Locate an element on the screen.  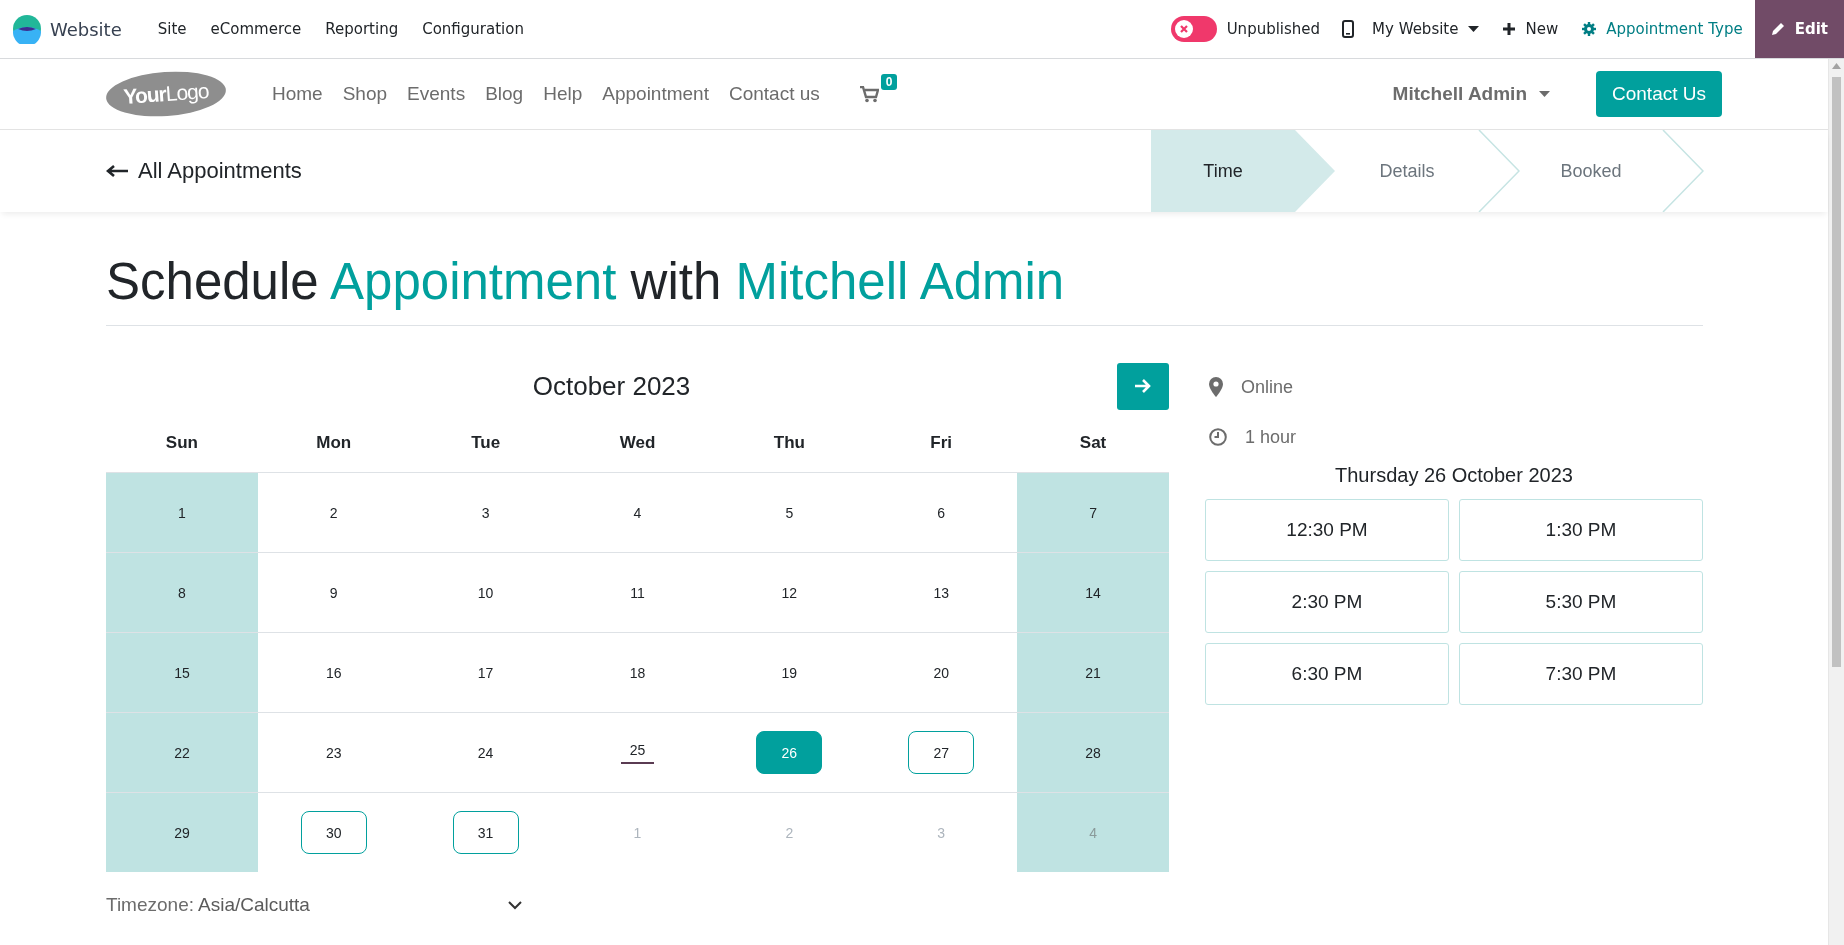
right-arrow-icon is located at coordinates (1143, 386).